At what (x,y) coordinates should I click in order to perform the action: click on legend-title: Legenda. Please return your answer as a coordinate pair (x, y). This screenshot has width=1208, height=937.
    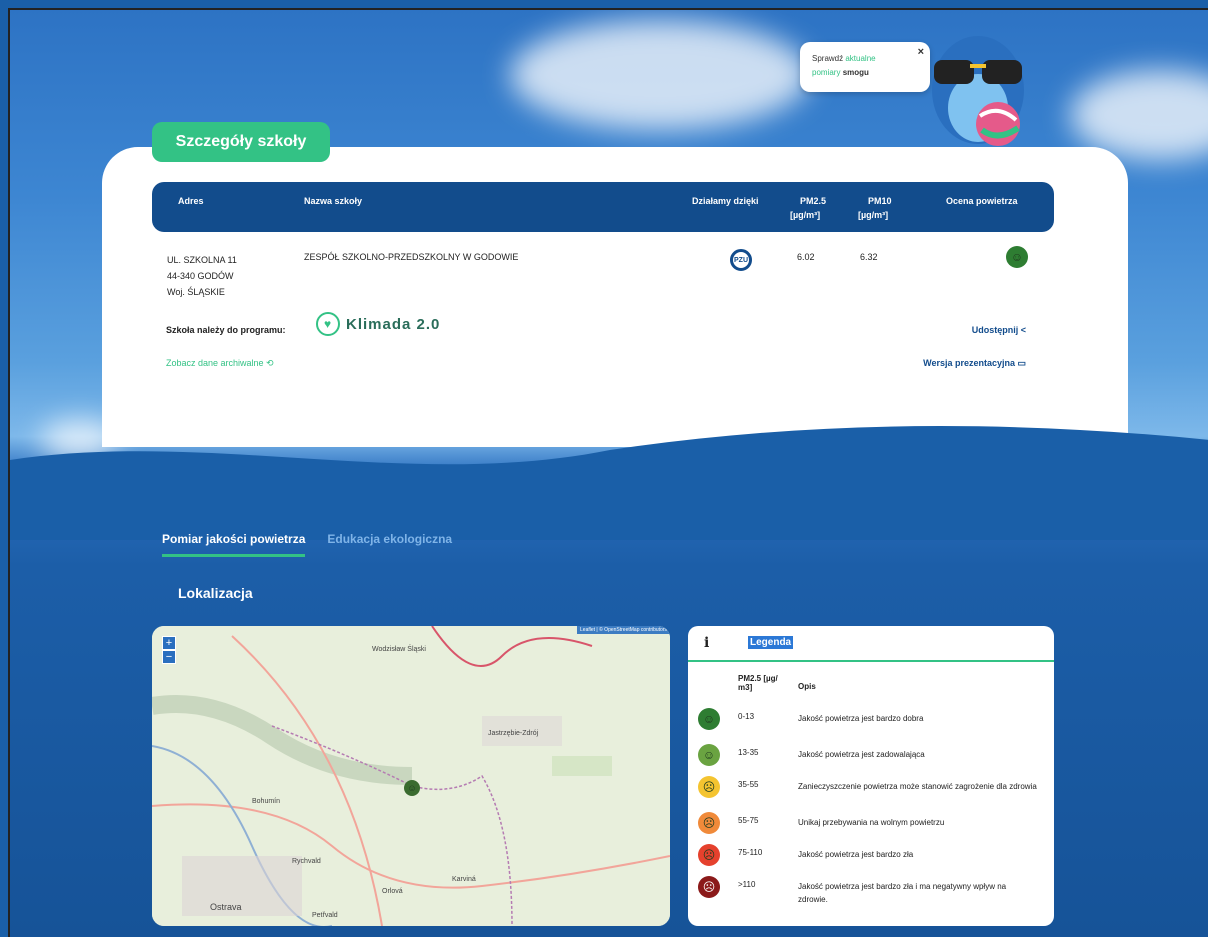
    Looking at the image, I should click on (771, 642).